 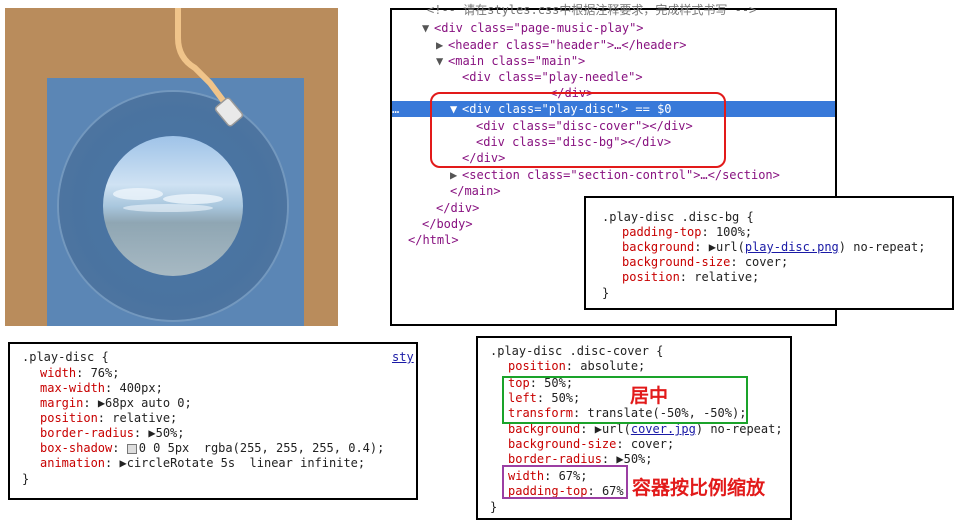 What do you see at coordinates (65, 357) in the screenshot?
I see `css-selector: .play-disc {` at bounding box center [65, 357].